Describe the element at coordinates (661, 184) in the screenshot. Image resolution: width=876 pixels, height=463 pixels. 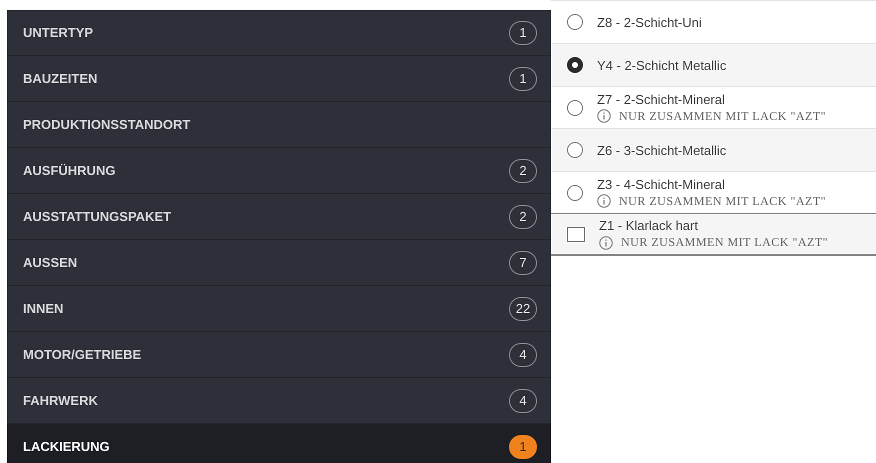
I see `option-label: Z3 - 4-Schicht-Mineral` at that location.